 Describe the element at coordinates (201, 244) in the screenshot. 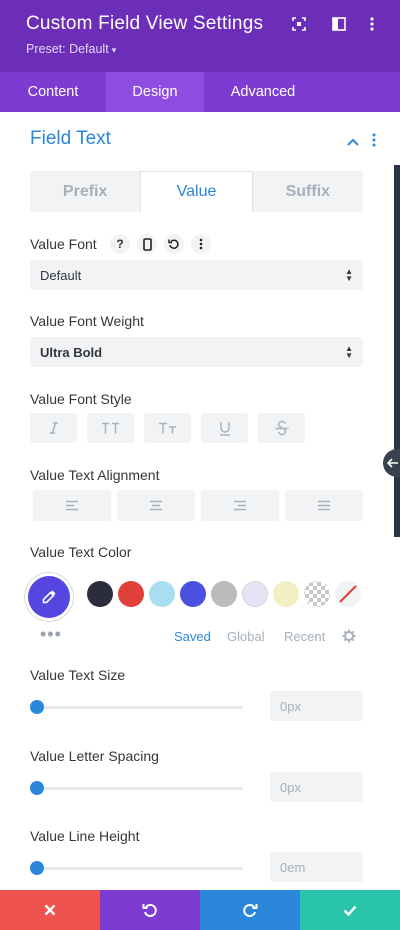

I see `field-more-icon` at that location.